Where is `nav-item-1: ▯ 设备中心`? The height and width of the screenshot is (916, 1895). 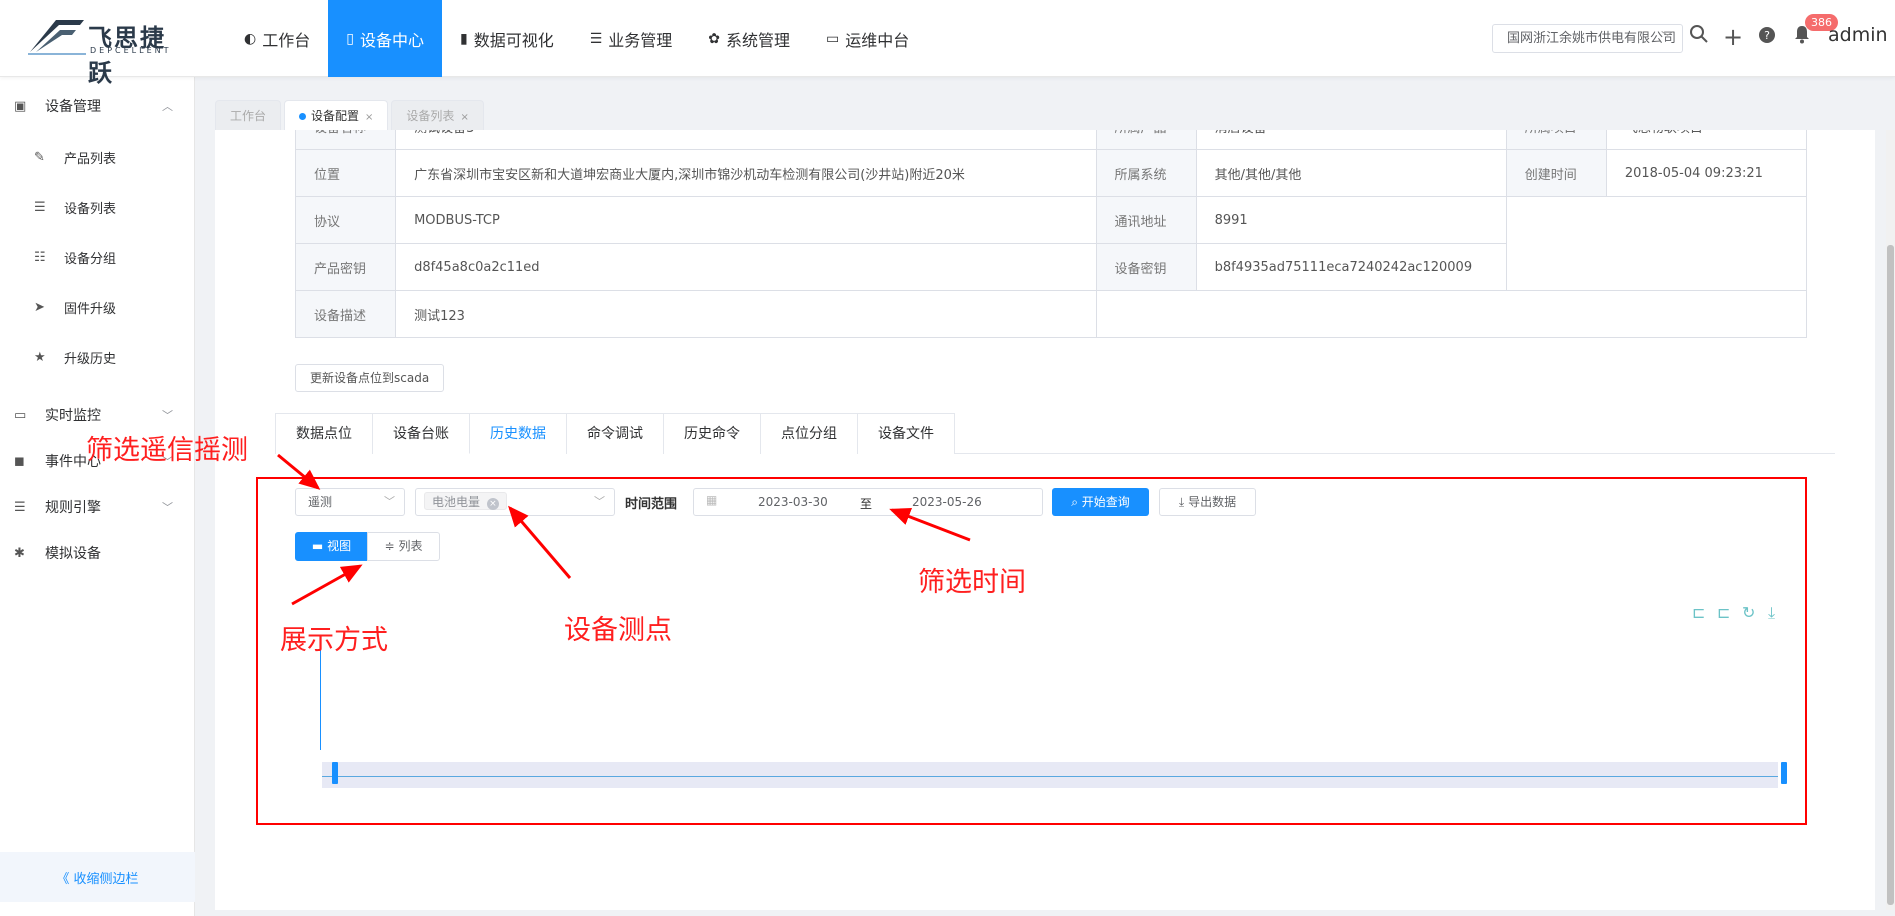
nav-item-1: ▯ 设备中心 is located at coordinates (385, 38).